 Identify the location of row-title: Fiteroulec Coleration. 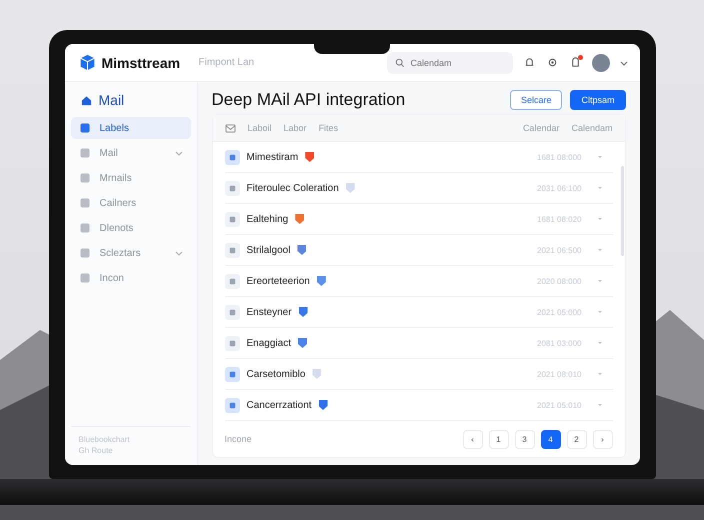
(292, 188).